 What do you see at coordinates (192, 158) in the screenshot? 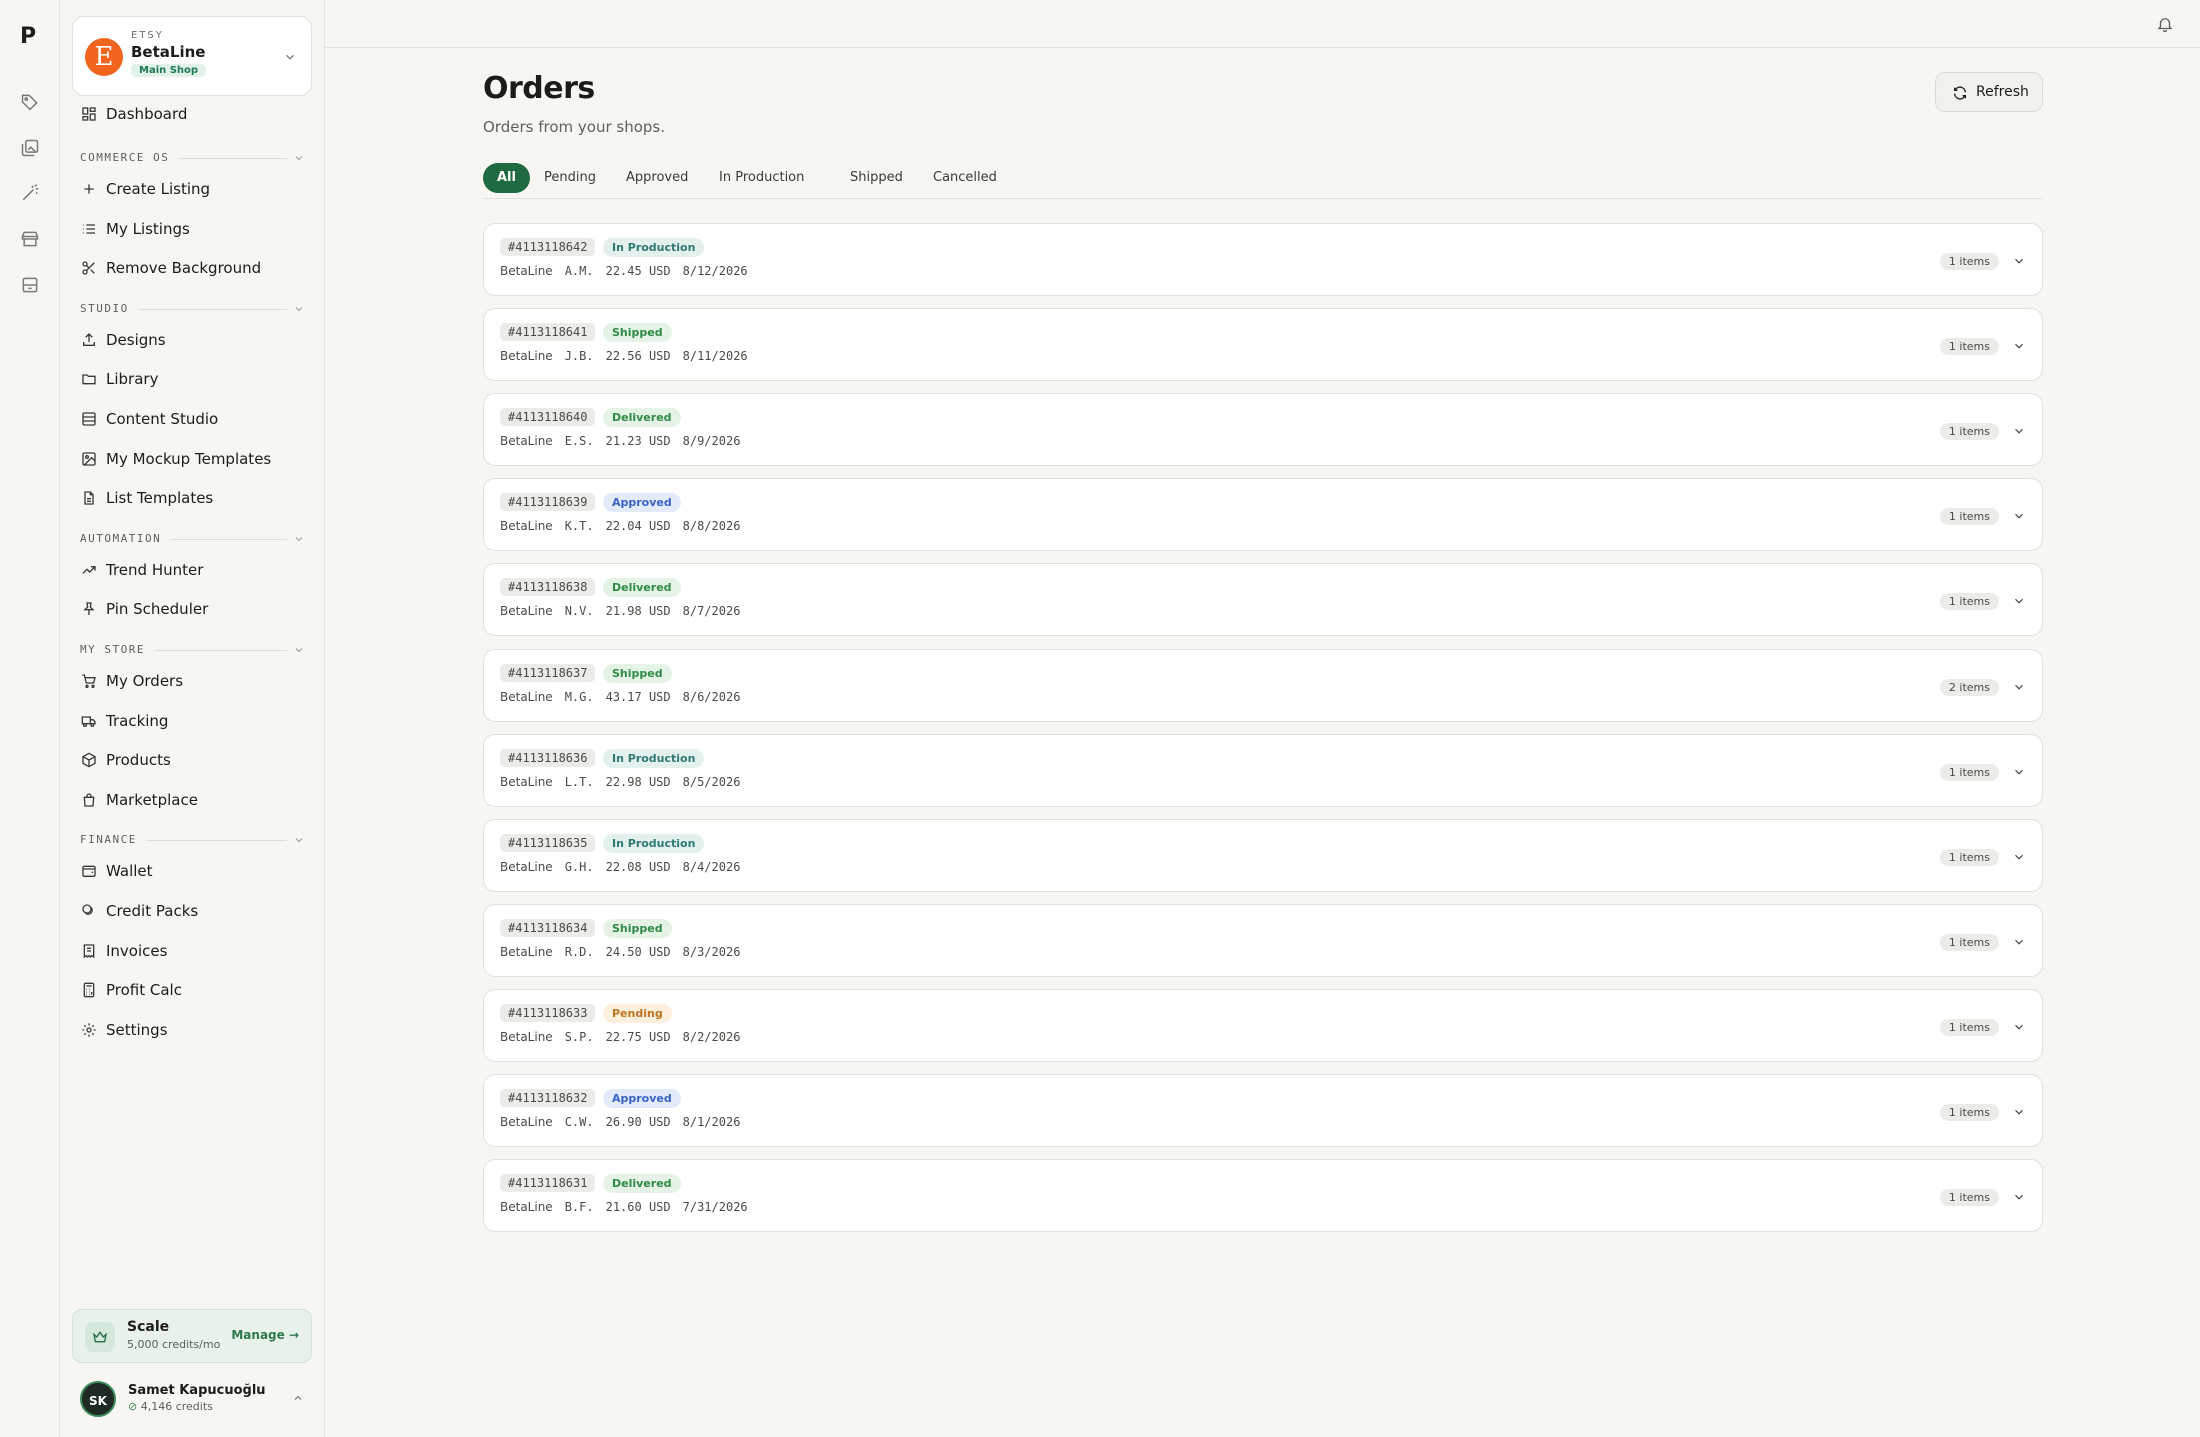
I see `section-commerce-os: COMMERCE OS` at bounding box center [192, 158].